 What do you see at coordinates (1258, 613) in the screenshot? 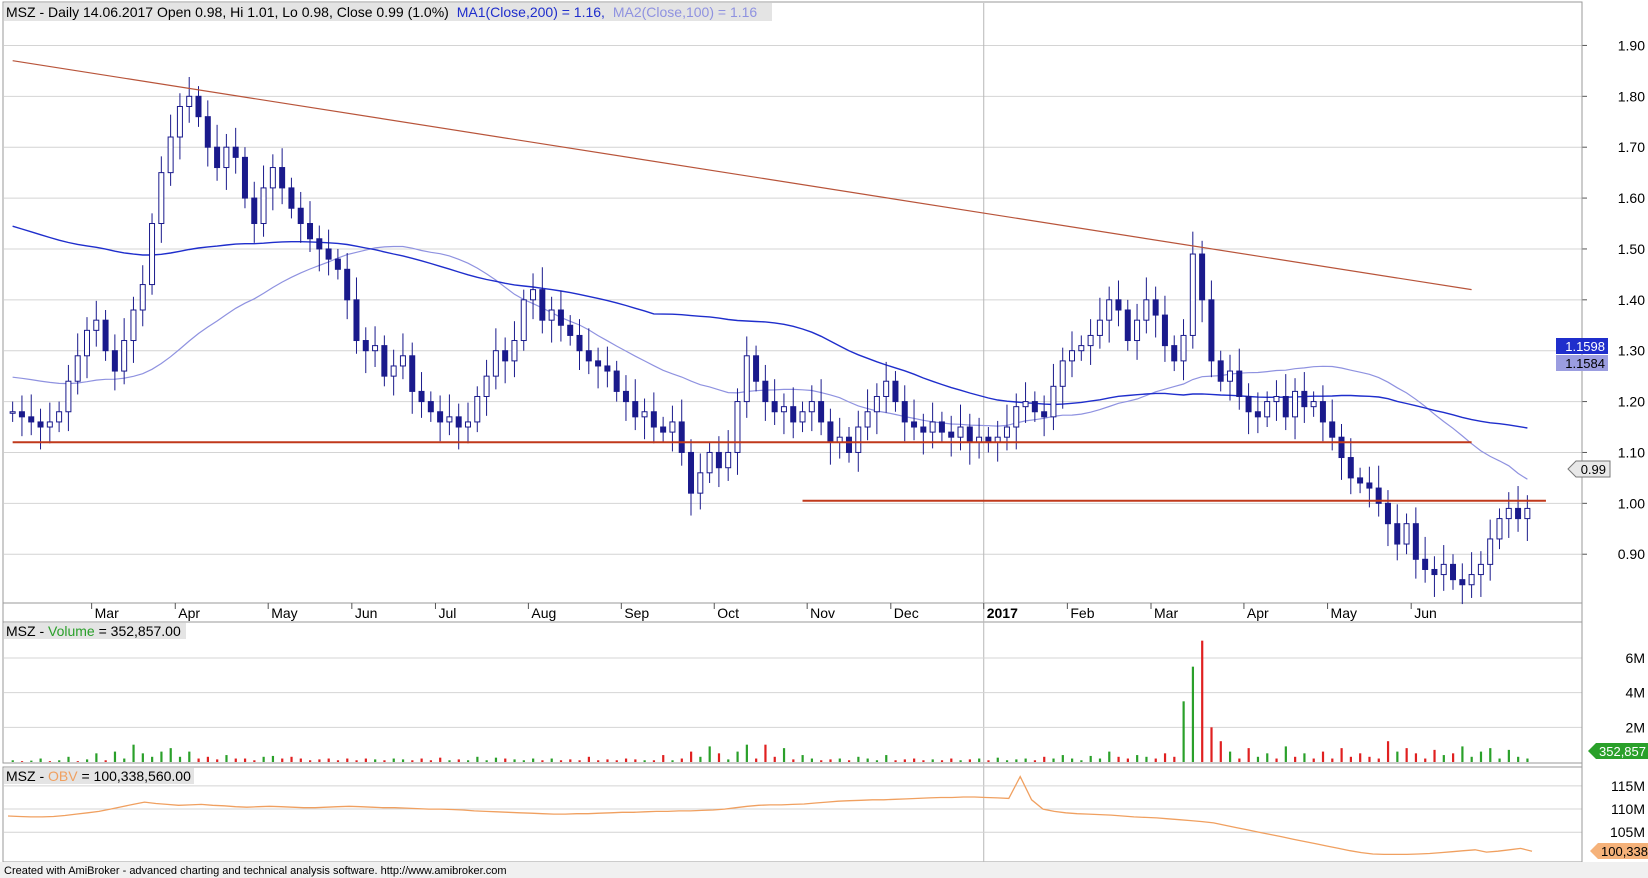
I see `date-tick-label: Apr` at bounding box center [1258, 613].